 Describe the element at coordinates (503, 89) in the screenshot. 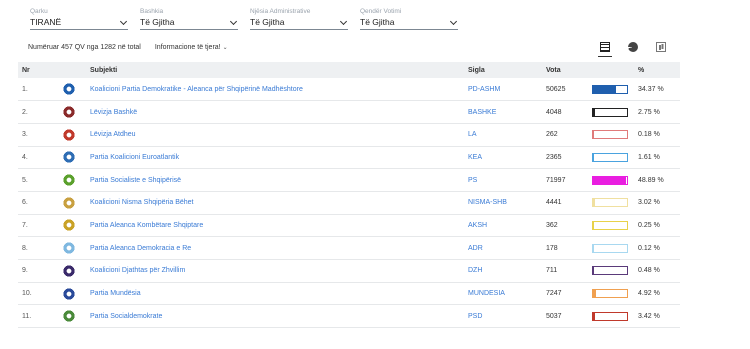

I see `sigla-link: PD-ASHM` at that location.